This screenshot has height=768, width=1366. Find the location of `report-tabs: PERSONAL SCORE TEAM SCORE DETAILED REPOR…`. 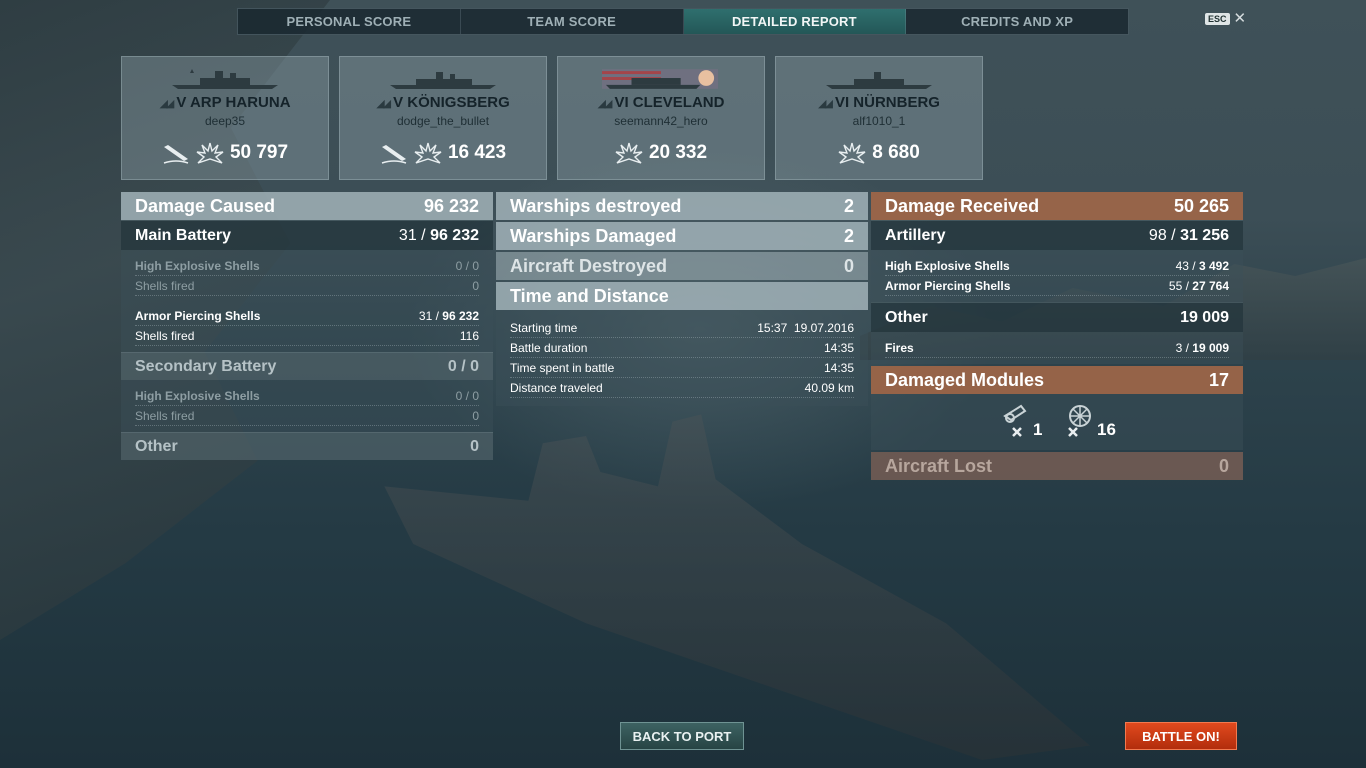

report-tabs: PERSONAL SCORE TEAM SCORE DETAILED REPOR… is located at coordinates (683, 21).